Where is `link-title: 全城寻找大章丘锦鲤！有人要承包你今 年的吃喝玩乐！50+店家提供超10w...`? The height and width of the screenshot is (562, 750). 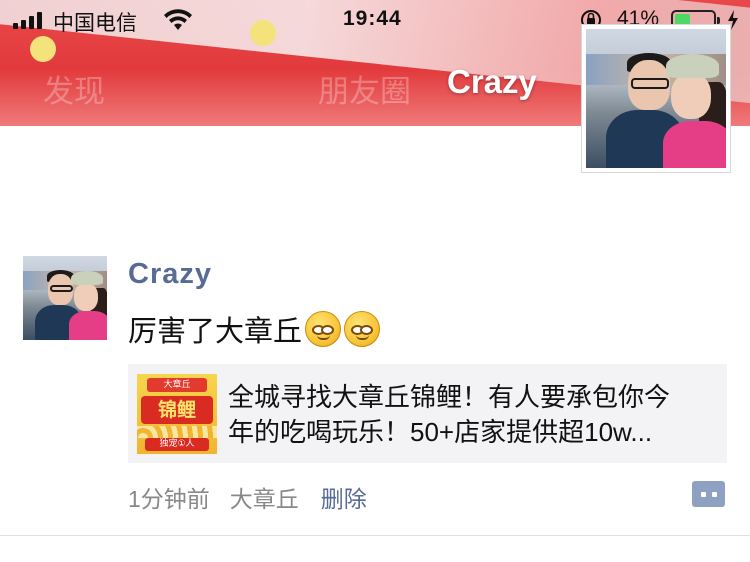
link-title: 全城寻找大章丘锦鲤！有人要承包你今 年的吃喝玩乐！50+店家提供超10w... is located at coordinates (472, 415).